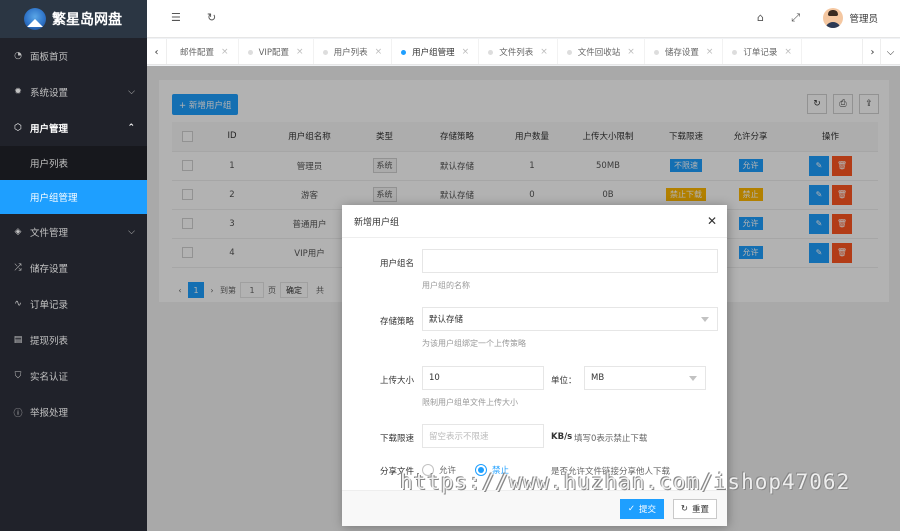 This screenshot has height=531, width=900. Describe the element at coordinates (434, 378) in the screenshot. I see `size-value: 10` at that location.